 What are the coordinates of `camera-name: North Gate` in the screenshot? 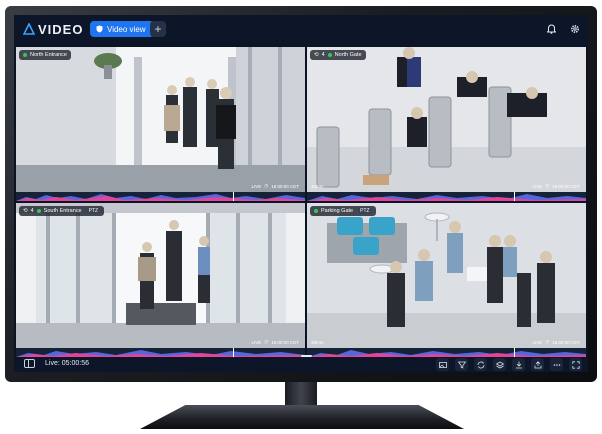 It's located at (348, 55).